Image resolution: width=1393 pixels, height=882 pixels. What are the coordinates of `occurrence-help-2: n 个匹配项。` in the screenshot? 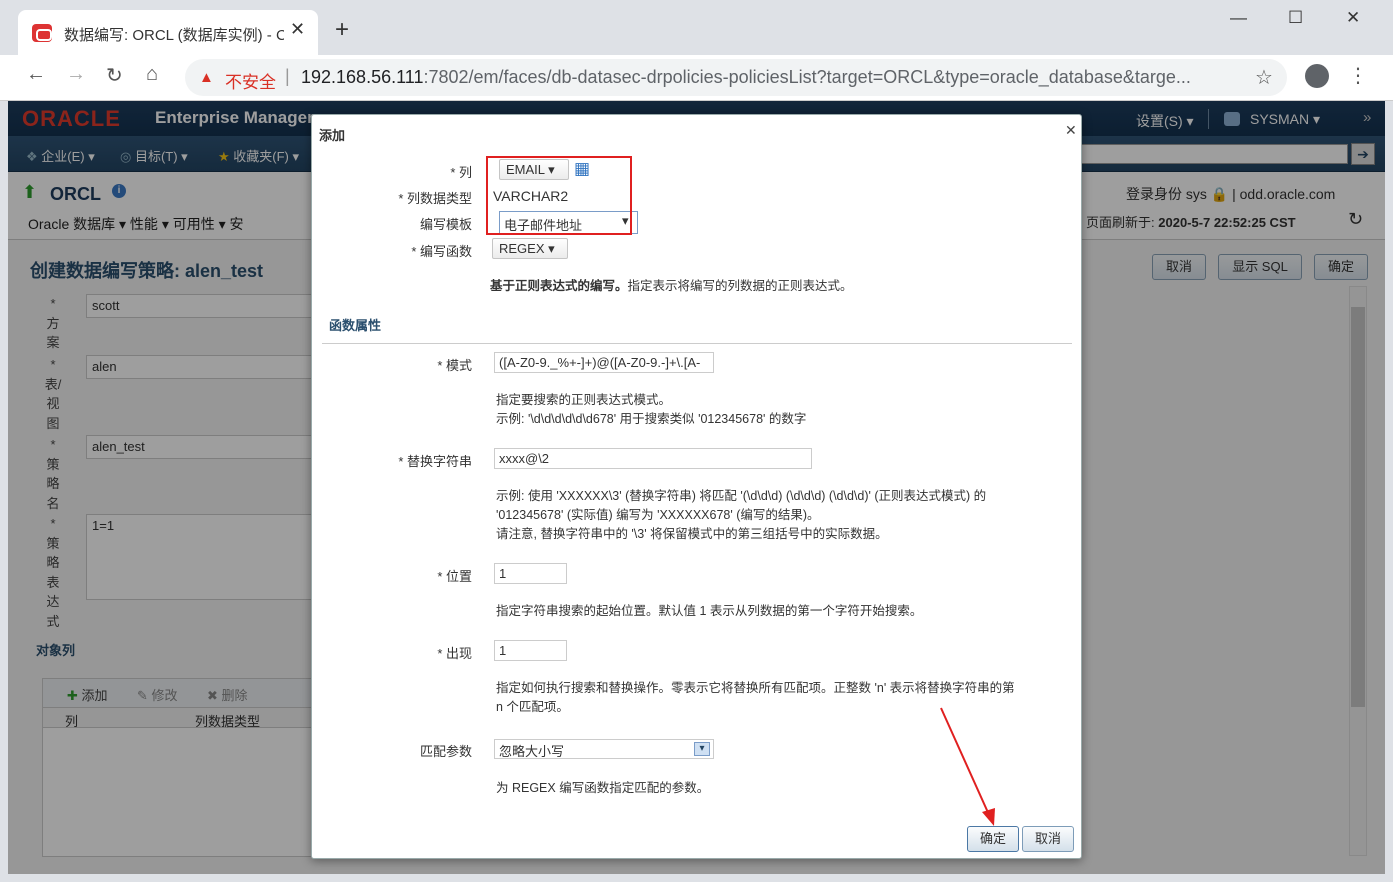 It's located at (532, 707).